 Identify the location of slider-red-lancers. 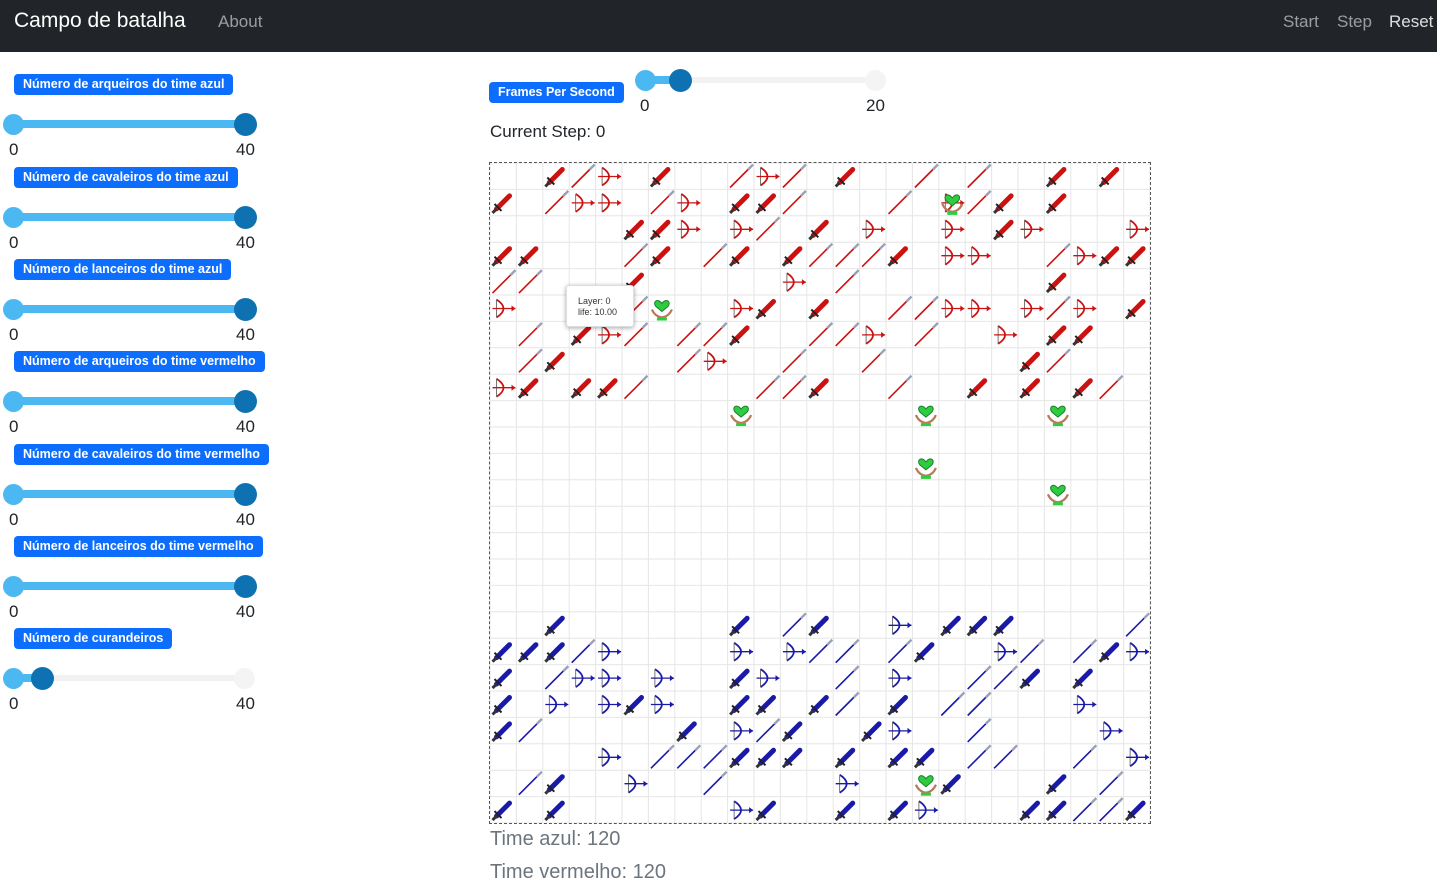
(130, 586).